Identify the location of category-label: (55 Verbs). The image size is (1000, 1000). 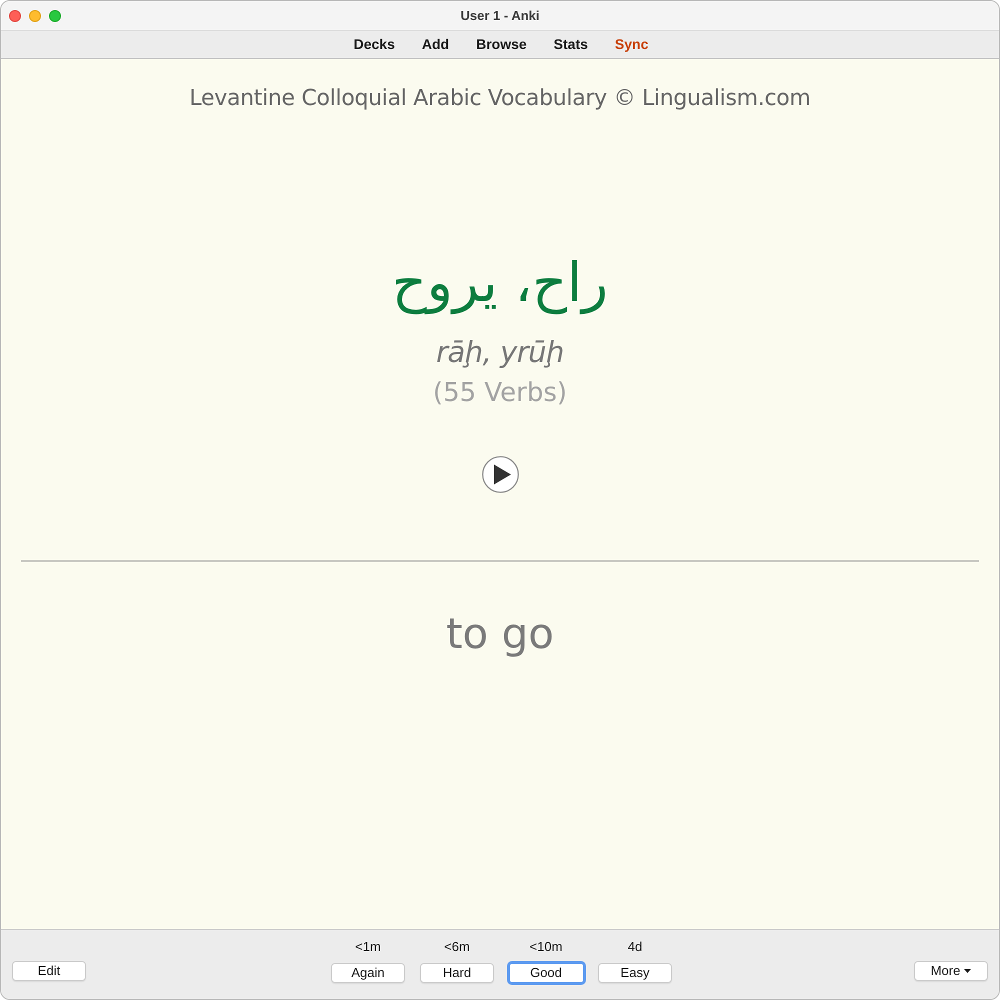
(500, 393).